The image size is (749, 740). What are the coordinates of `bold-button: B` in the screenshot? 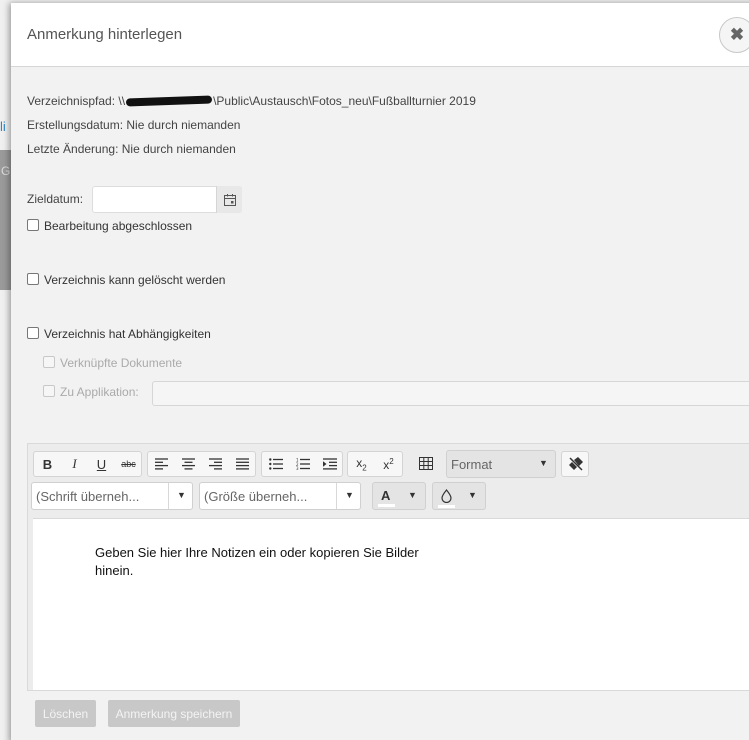 It's located at (47, 464).